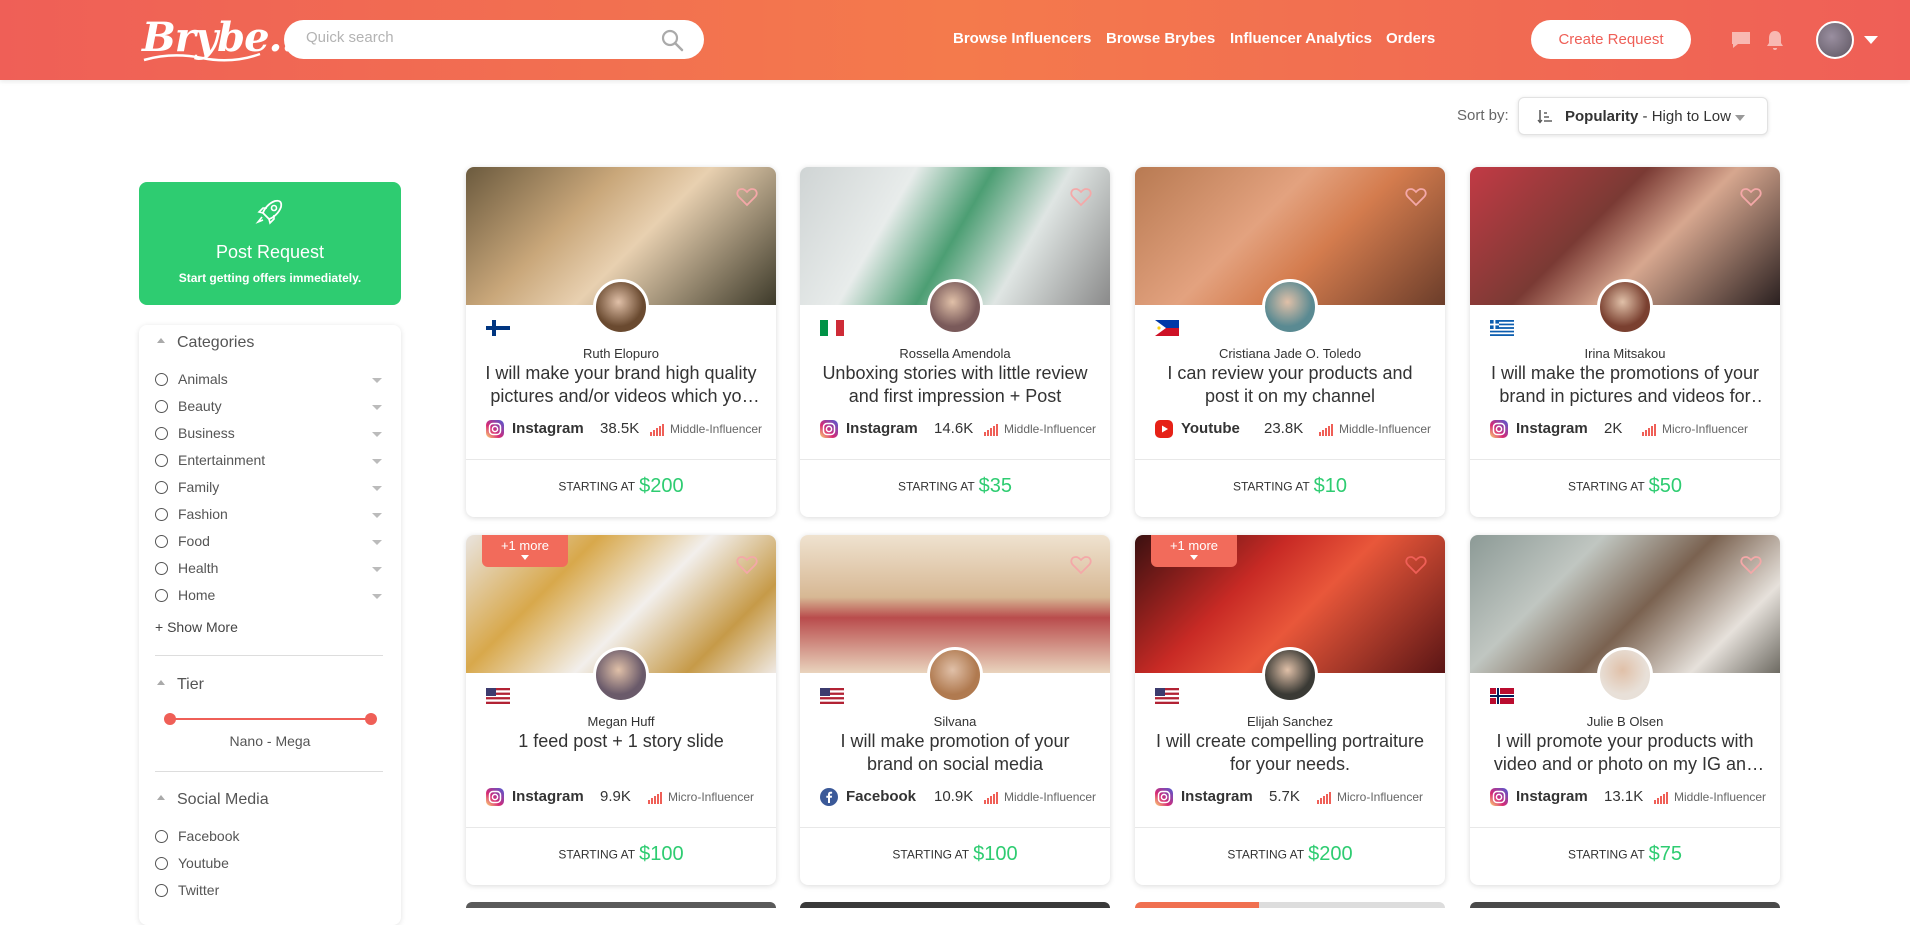 The height and width of the screenshot is (925, 1910). I want to click on search-input, so click(476, 37).